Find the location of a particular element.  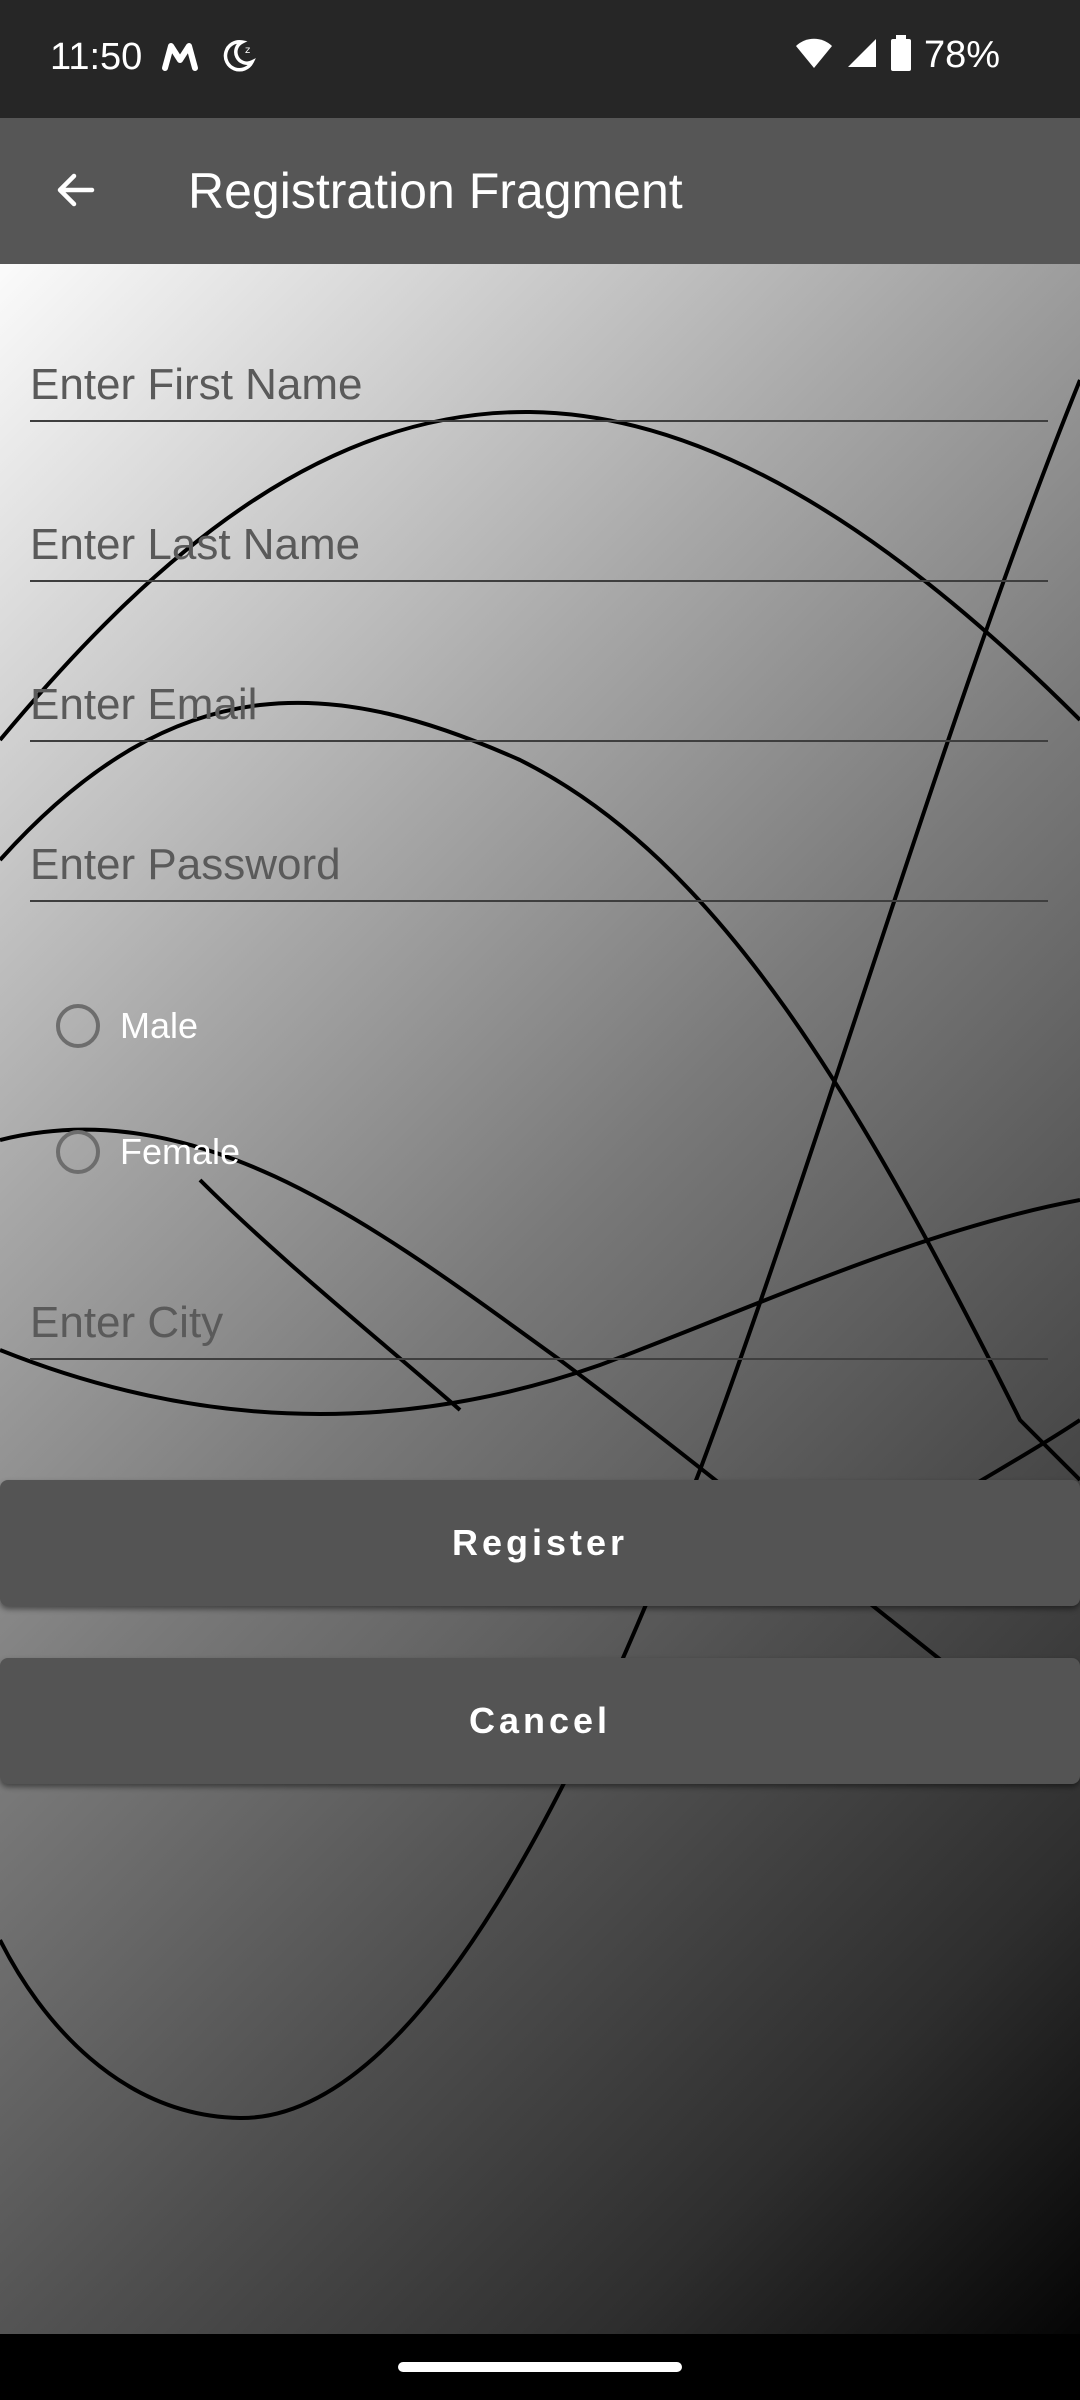

back-button is located at coordinates (76, 192).